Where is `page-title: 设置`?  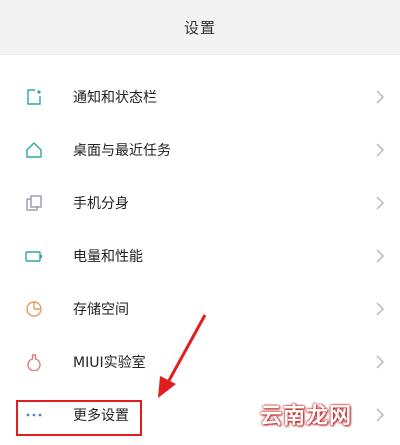 page-title: 设置 is located at coordinates (199, 27).